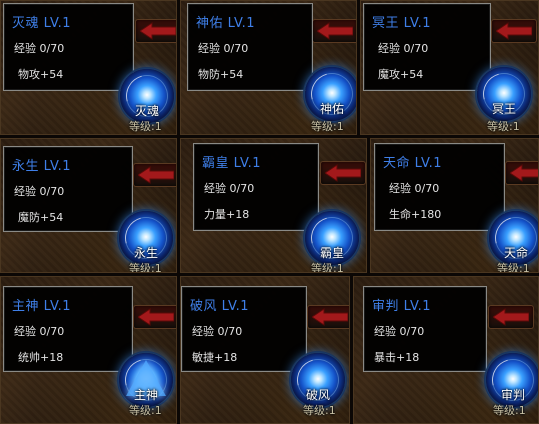 This screenshot has width=539, height=424. Describe the element at coordinates (413, 163) in the screenshot. I see `skill-title: 天命 LV.1` at that location.